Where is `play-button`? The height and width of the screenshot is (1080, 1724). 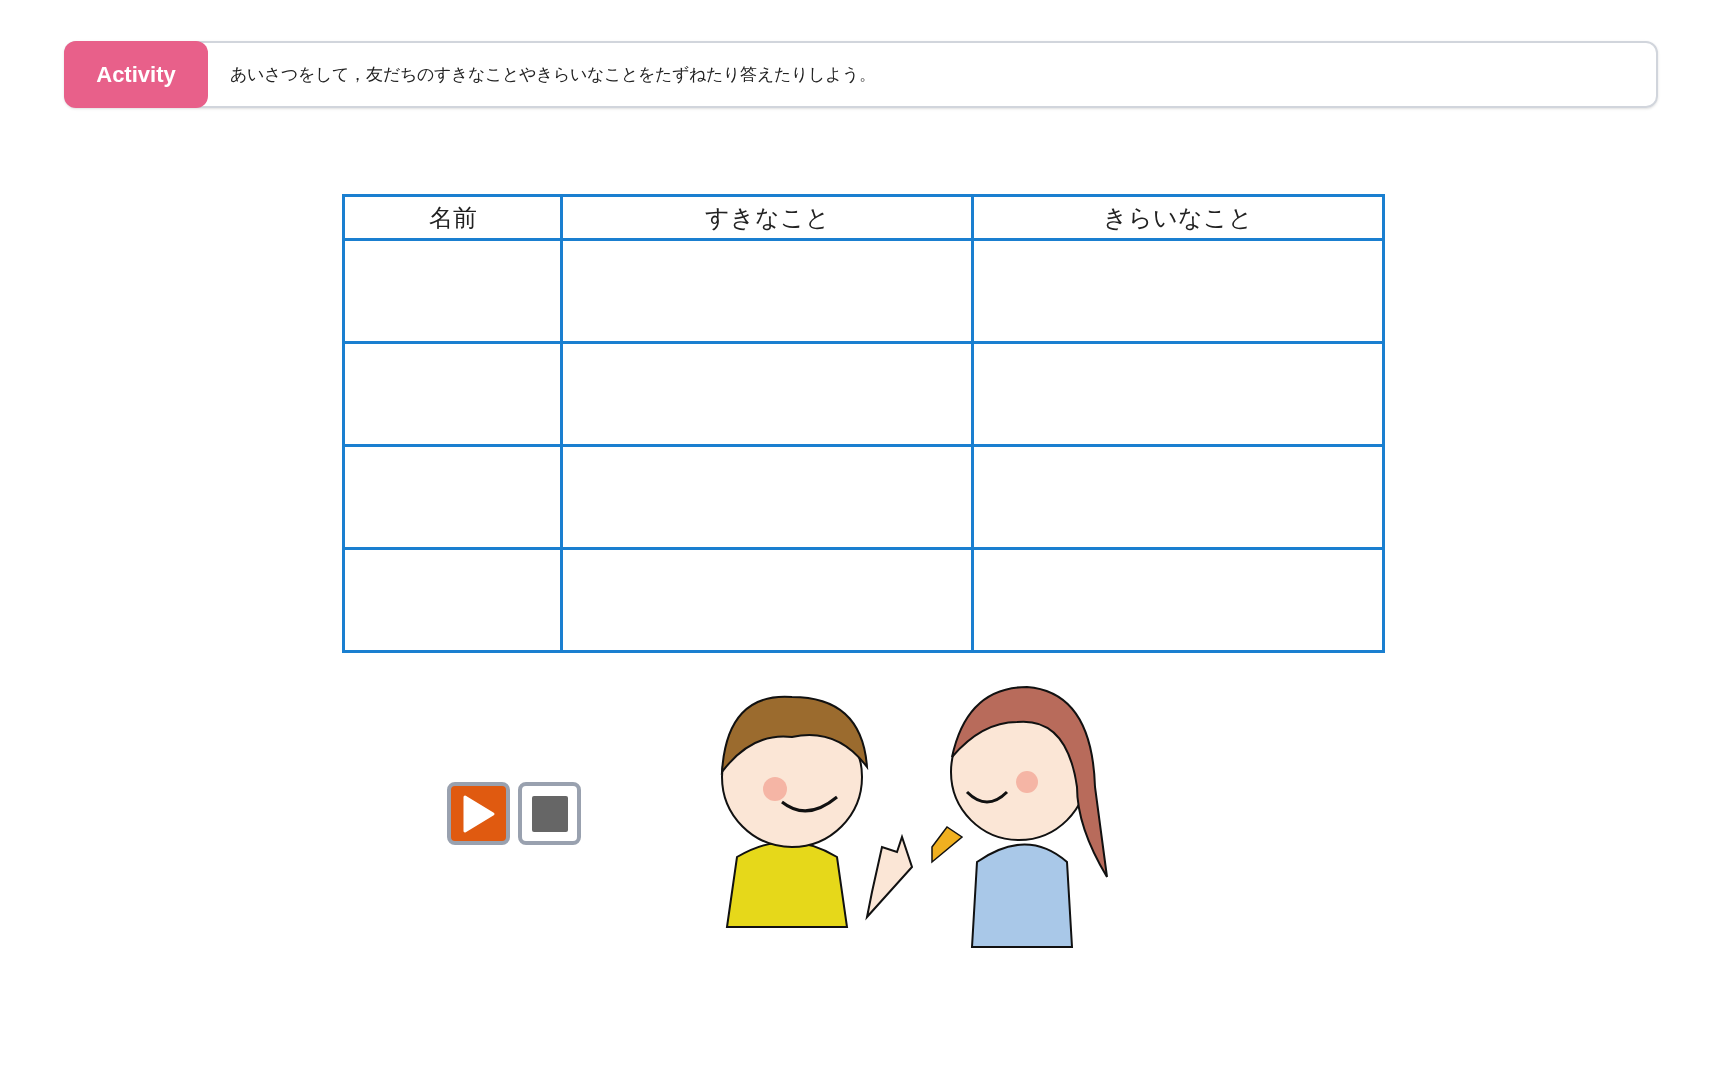 play-button is located at coordinates (478, 813).